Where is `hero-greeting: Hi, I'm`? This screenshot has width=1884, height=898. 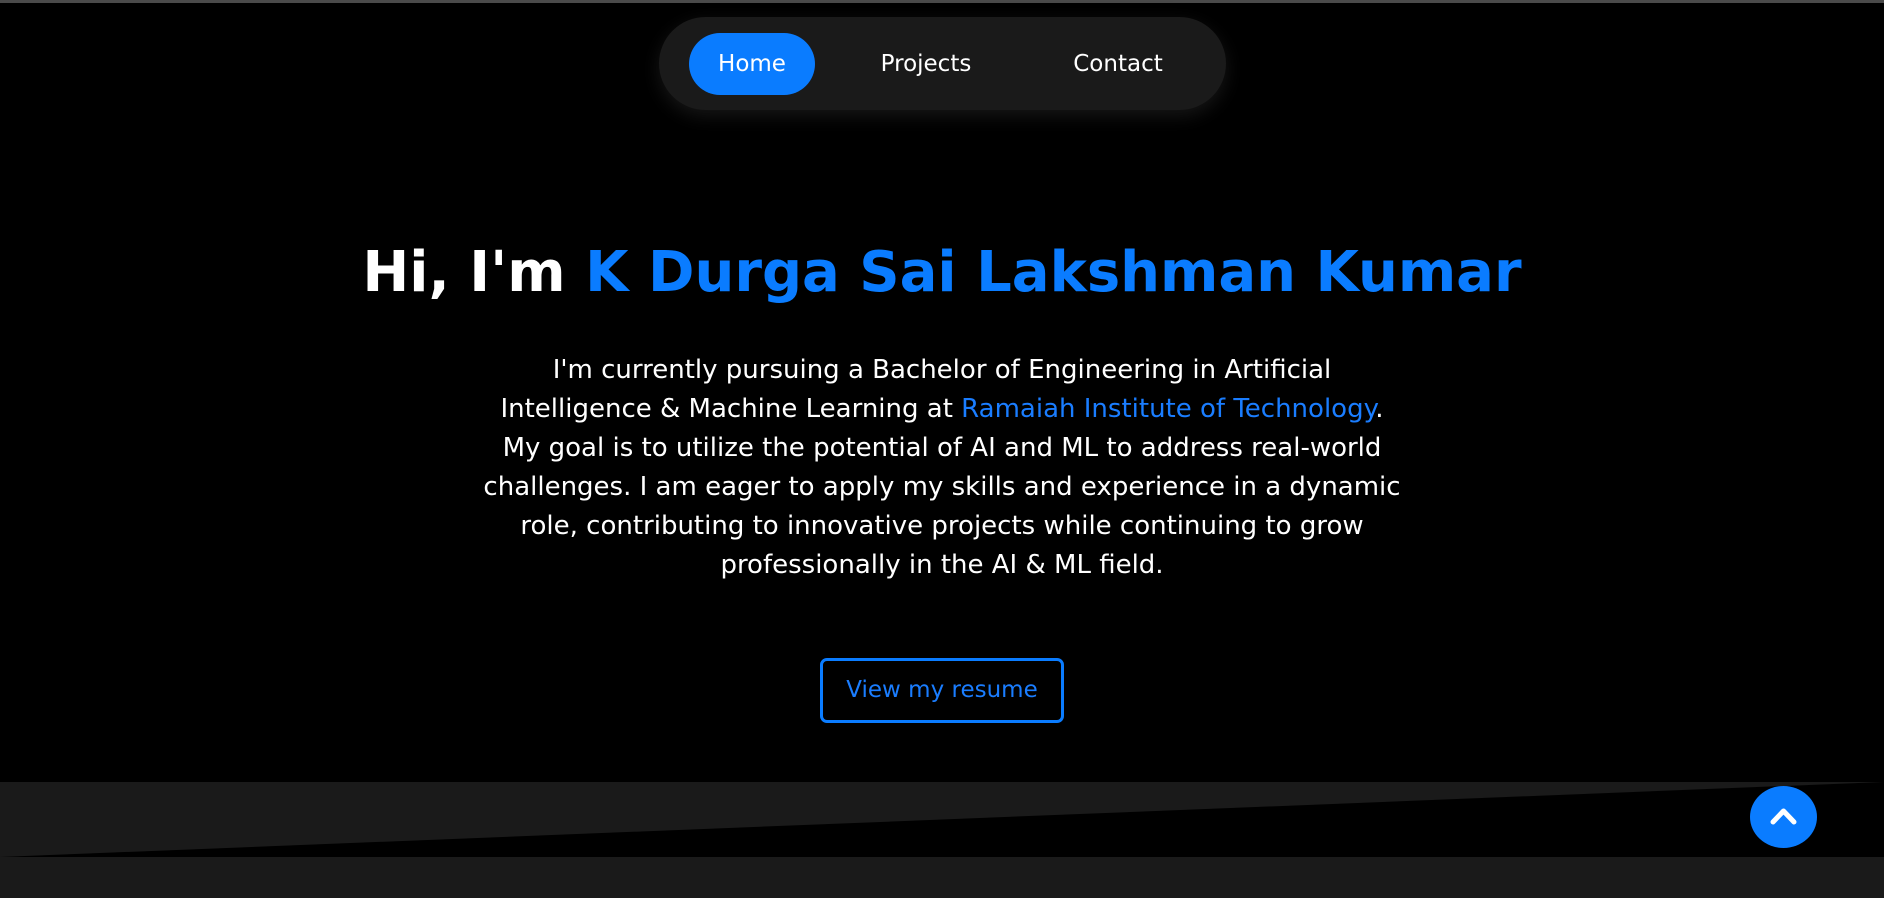 hero-greeting: Hi, I'm is located at coordinates (474, 272).